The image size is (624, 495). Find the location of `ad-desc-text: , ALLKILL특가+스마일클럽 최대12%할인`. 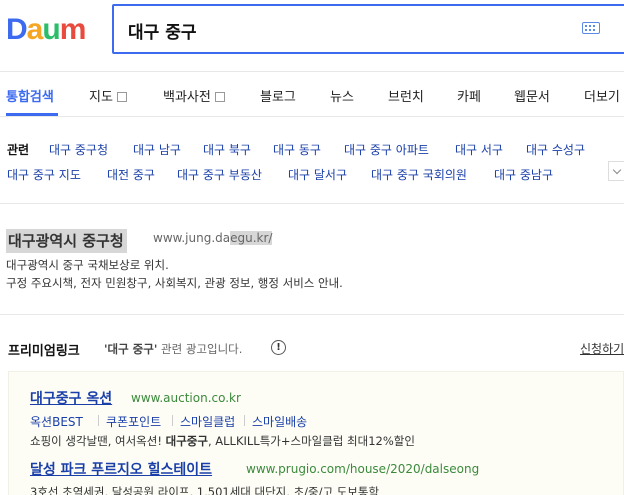

ad-desc-text: , ALLKILL특가+스마일클럽 최대12%할인 is located at coordinates (311, 441).